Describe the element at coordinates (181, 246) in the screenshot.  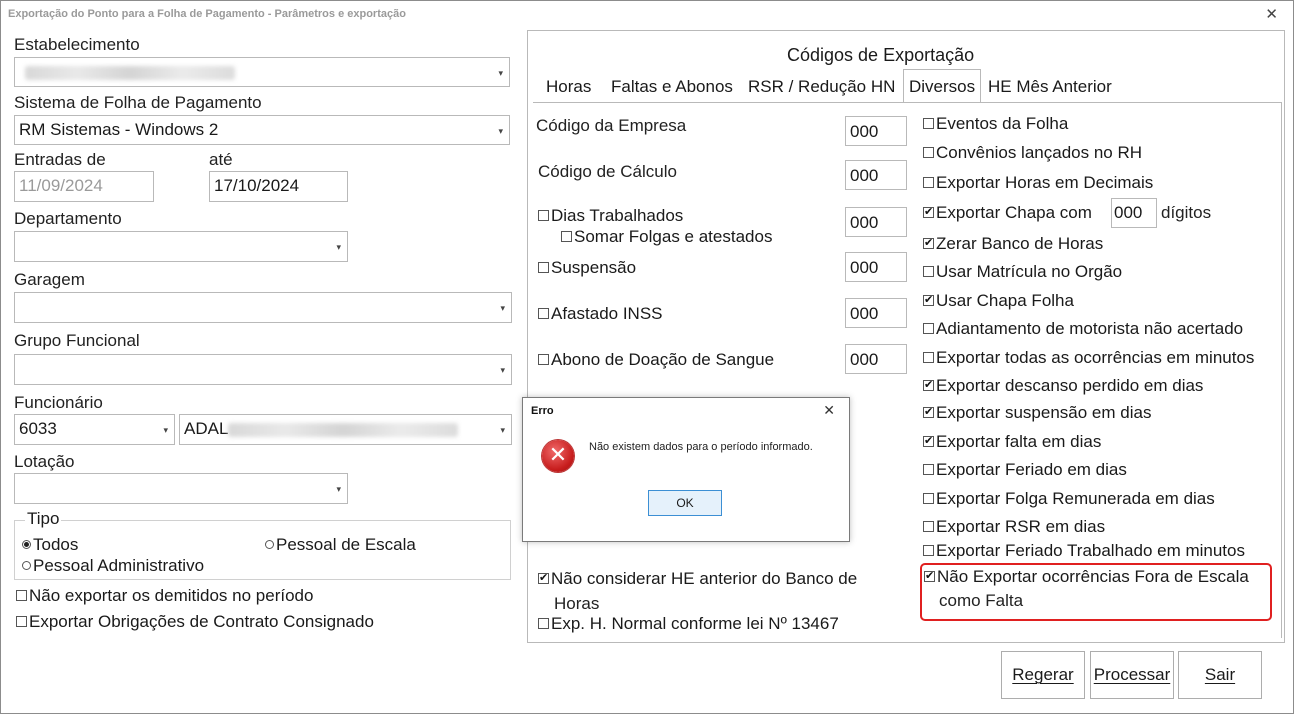
I see `departamento-select: ▾` at that location.